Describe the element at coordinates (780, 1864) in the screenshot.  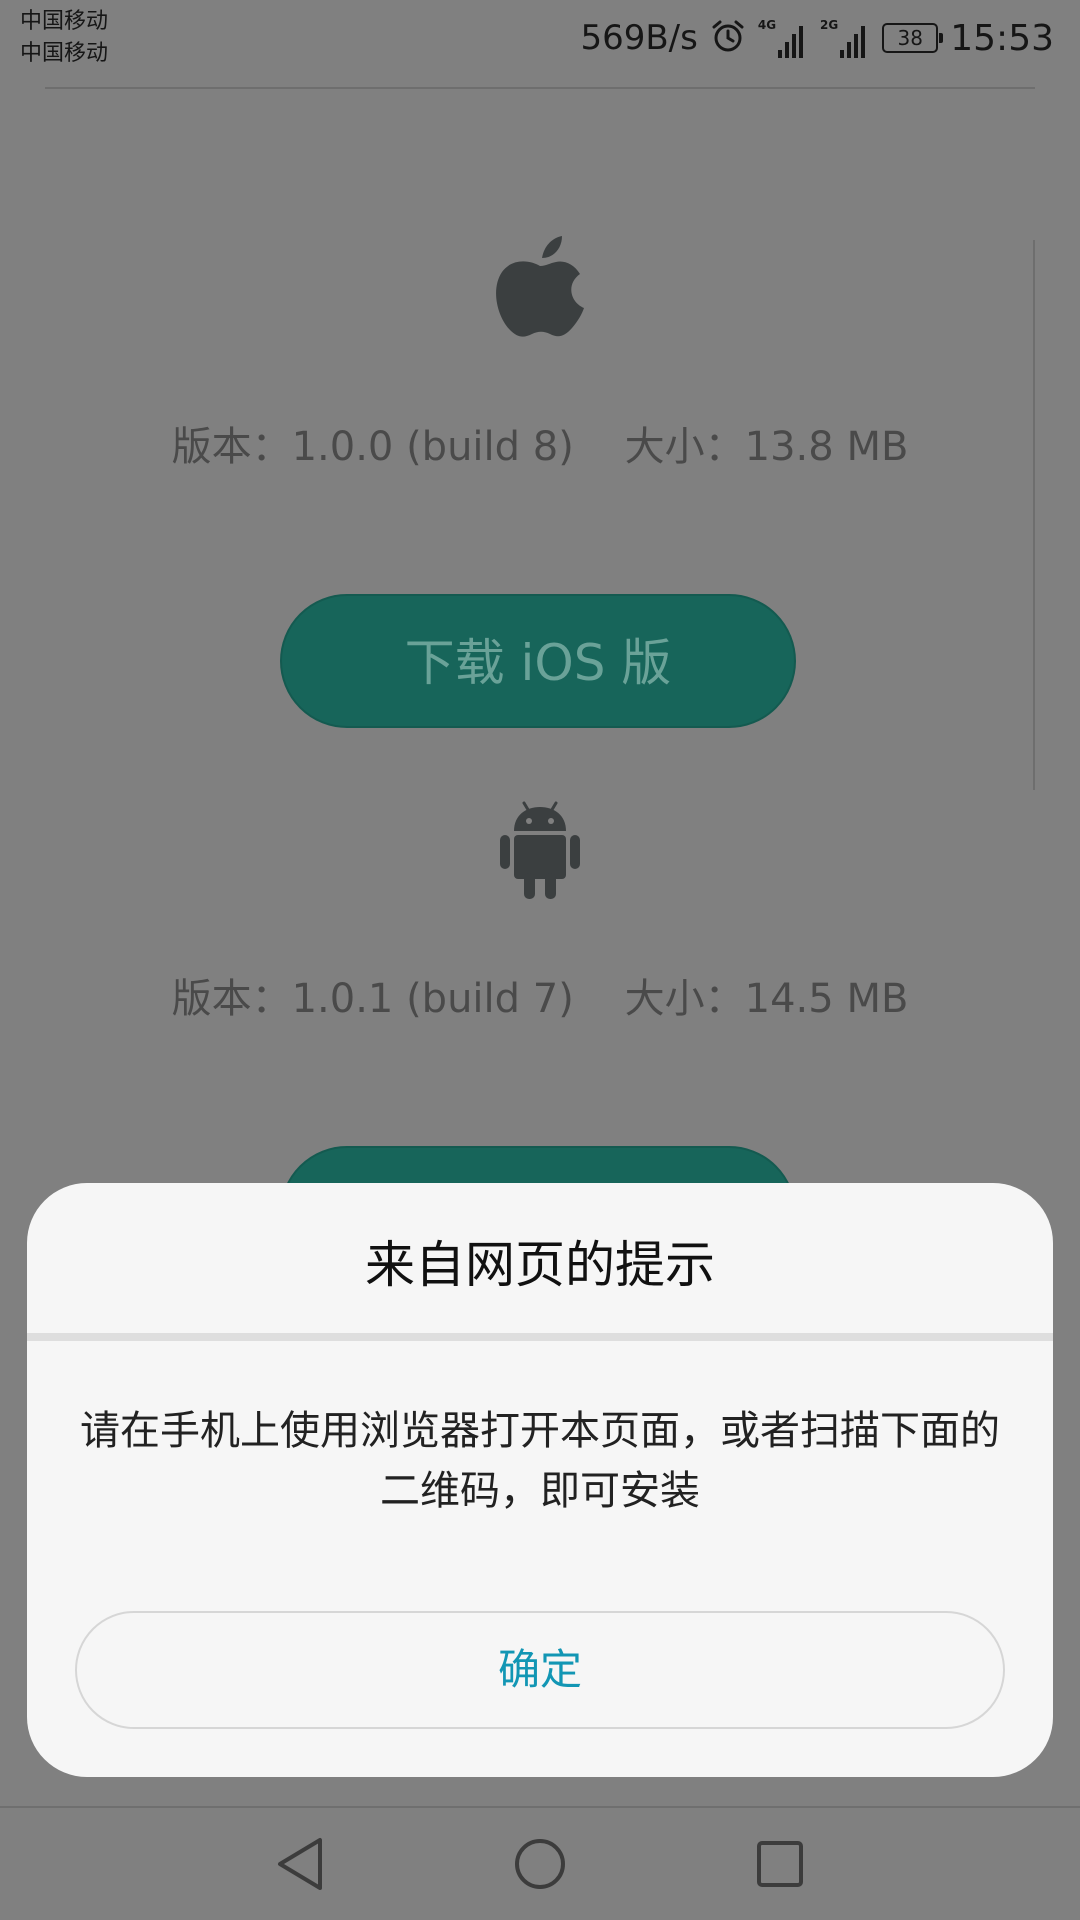
I see `recents-square-icon` at that location.